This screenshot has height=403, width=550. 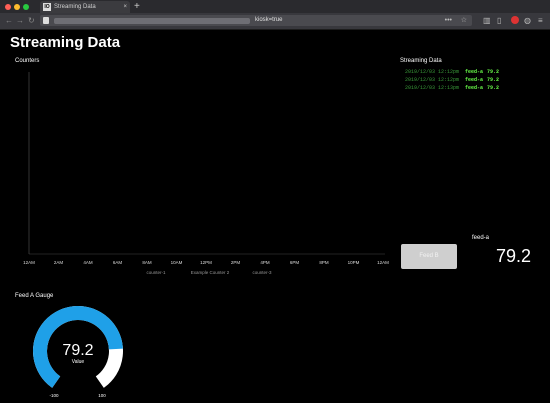 What do you see at coordinates (421, 61) in the screenshot?
I see `stream-block-title: Streaming Data` at bounding box center [421, 61].